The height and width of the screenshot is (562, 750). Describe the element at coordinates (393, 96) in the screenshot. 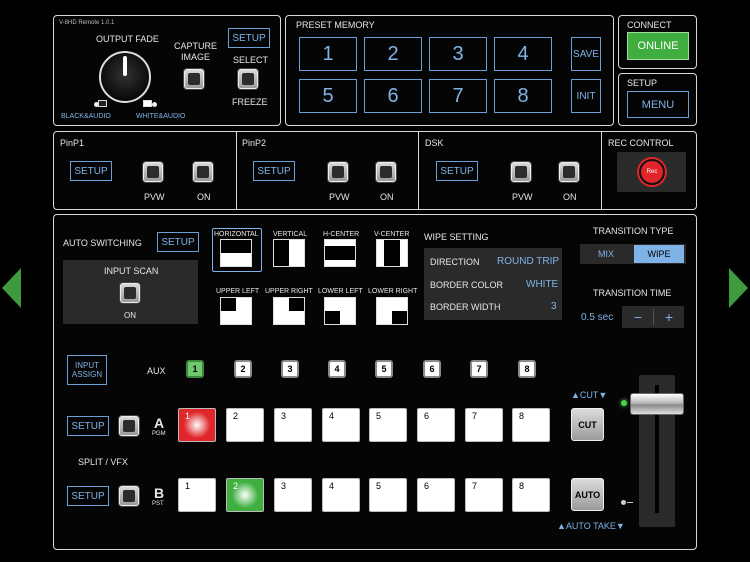

I see `preset-memory-6: 6` at that location.